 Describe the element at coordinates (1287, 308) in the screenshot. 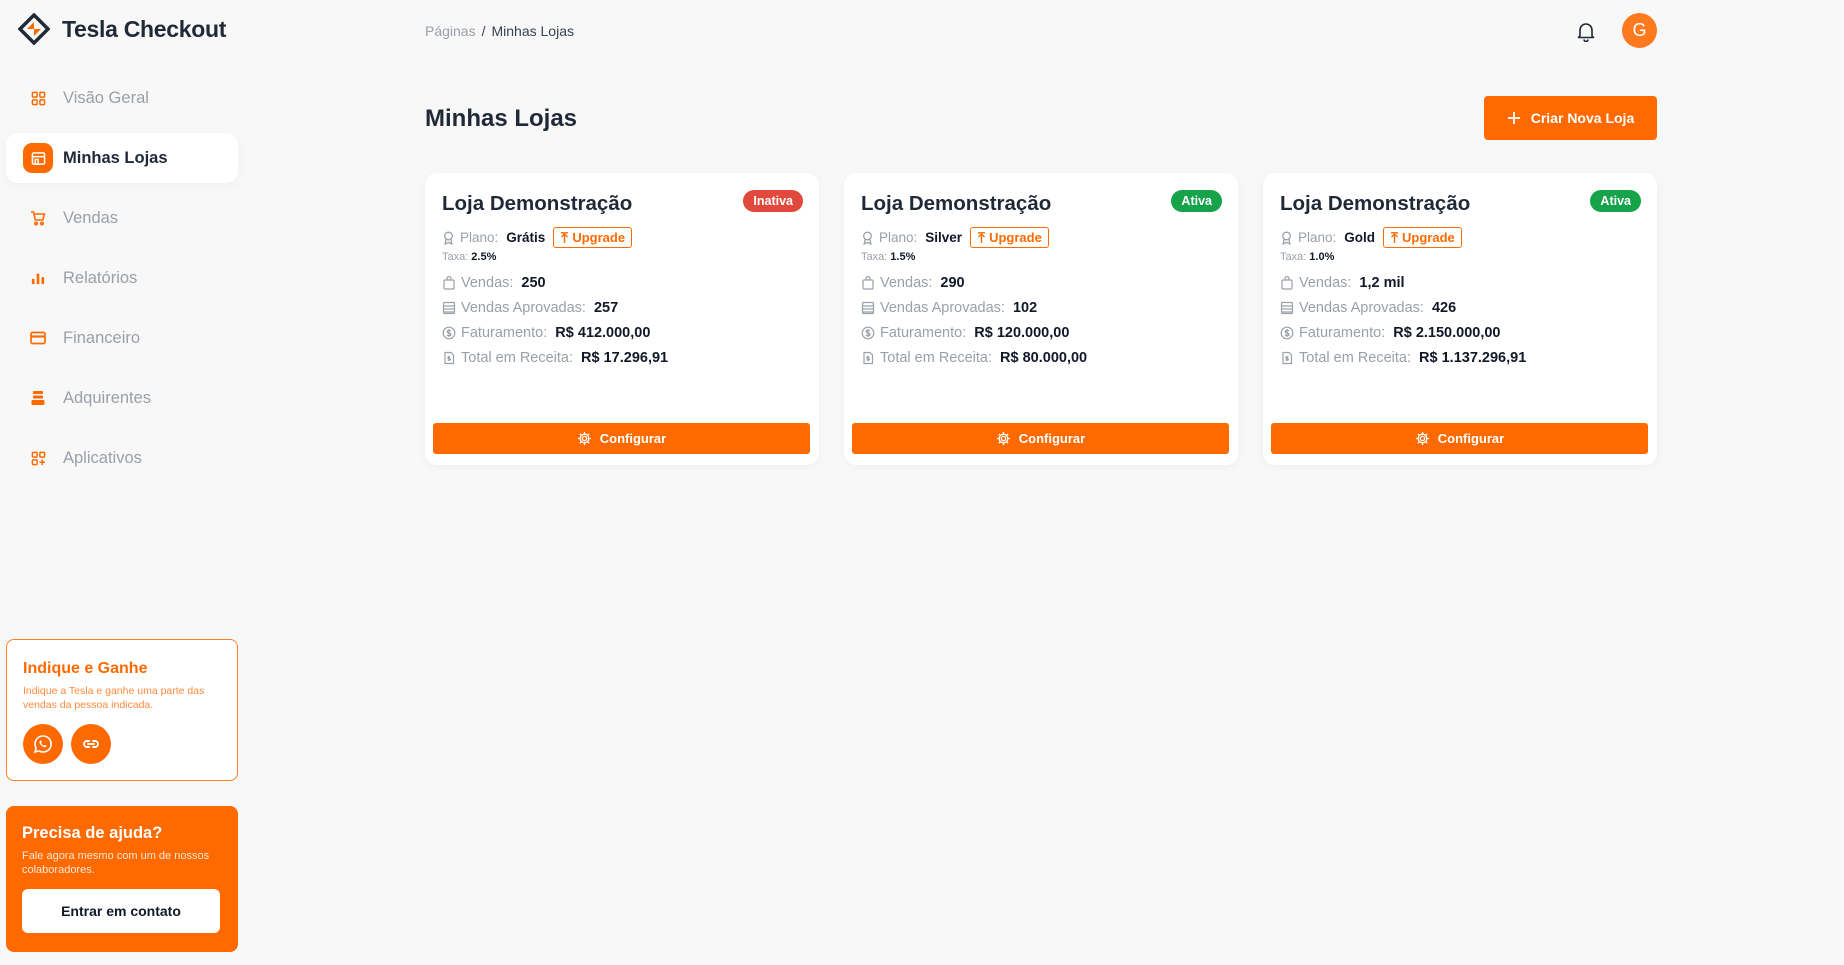

I see `list-icon` at that location.